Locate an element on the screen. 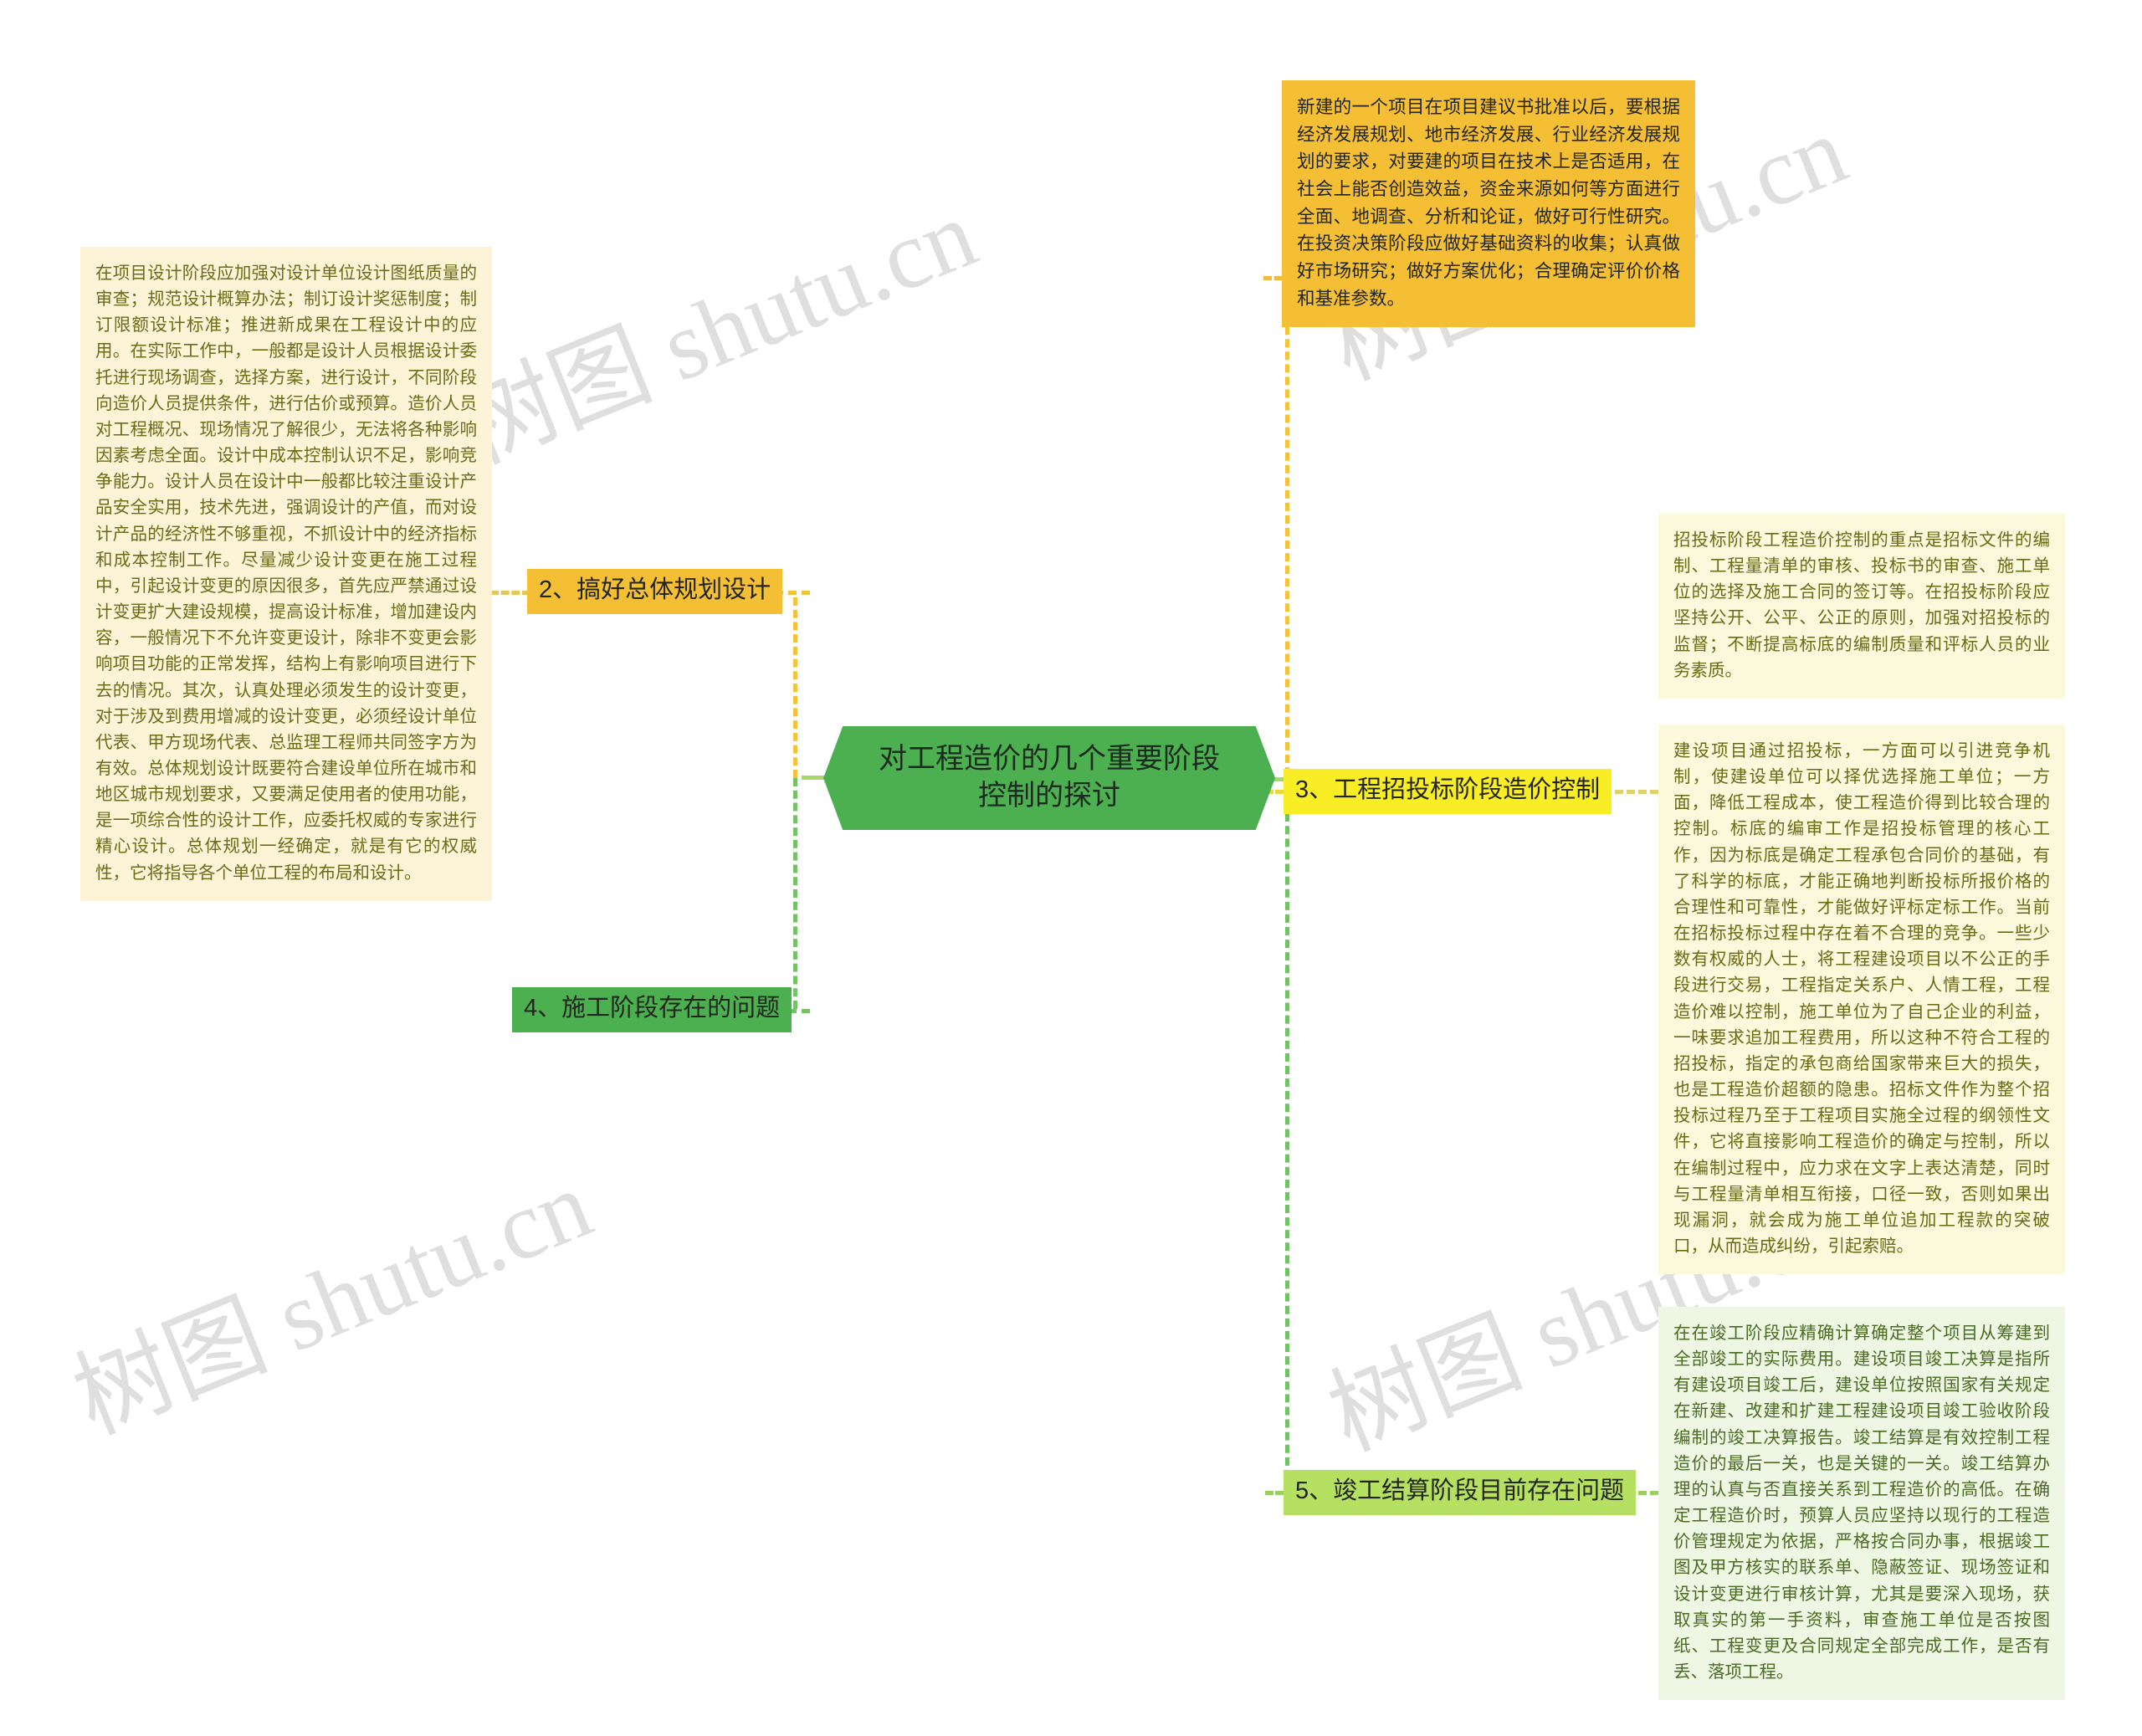  connector-planning-to-detail is located at coordinates (510, 593).